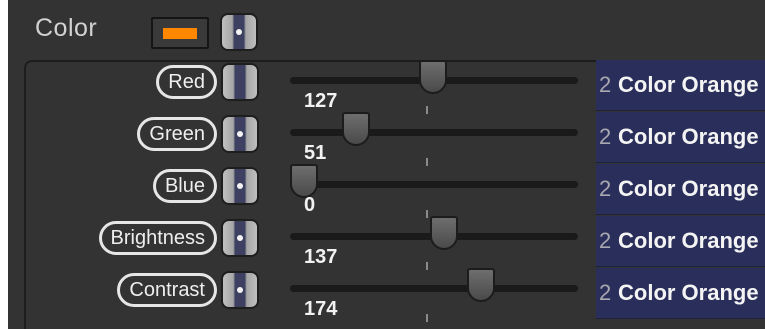 The image size is (765, 329). Describe the element at coordinates (321, 257) in the screenshot. I see `slider-value: 137` at that location.